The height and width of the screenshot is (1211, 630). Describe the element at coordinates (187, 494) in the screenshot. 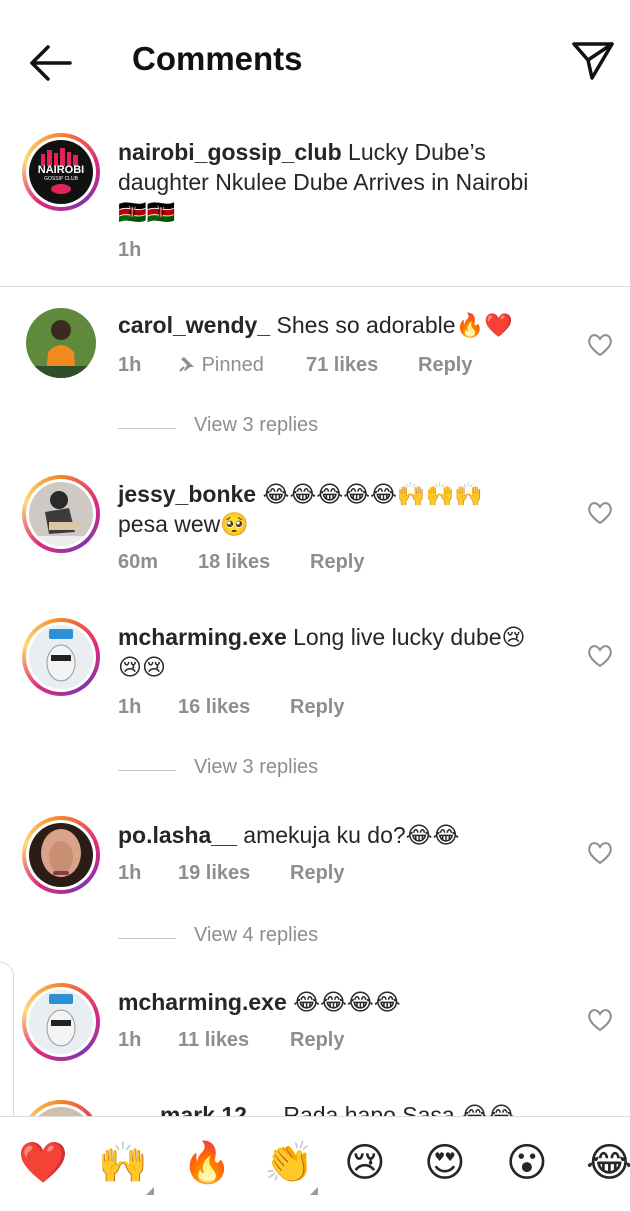

I see `comment-username: jessy_bonke` at that location.